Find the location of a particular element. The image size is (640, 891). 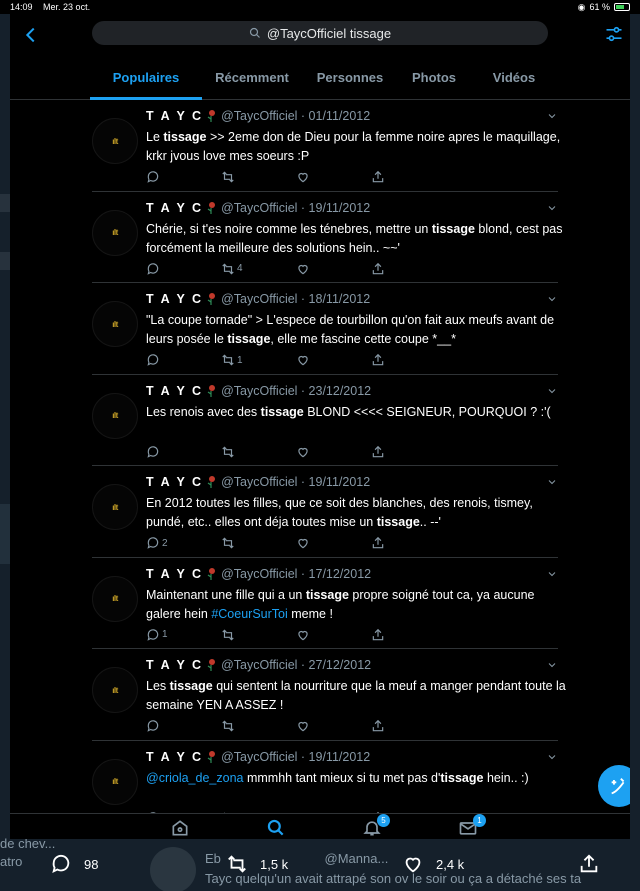

reply-icon is located at coordinates (153, 268).